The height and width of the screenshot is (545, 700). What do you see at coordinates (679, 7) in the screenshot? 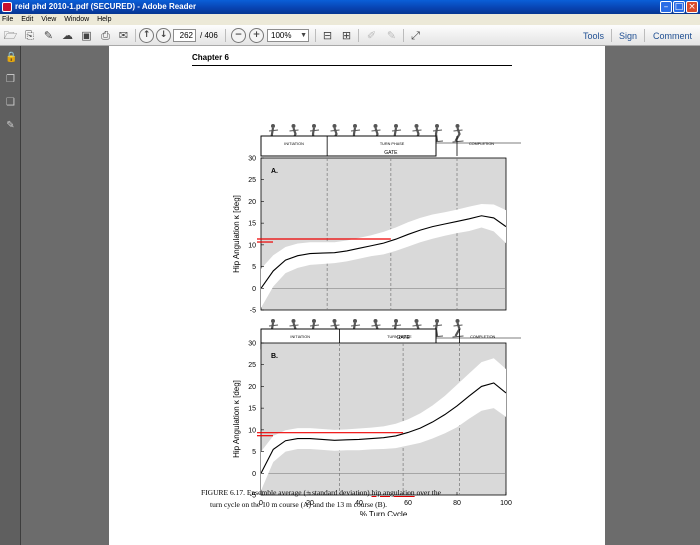
I see `maximize-icon: □` at bounding box center [679, 7].